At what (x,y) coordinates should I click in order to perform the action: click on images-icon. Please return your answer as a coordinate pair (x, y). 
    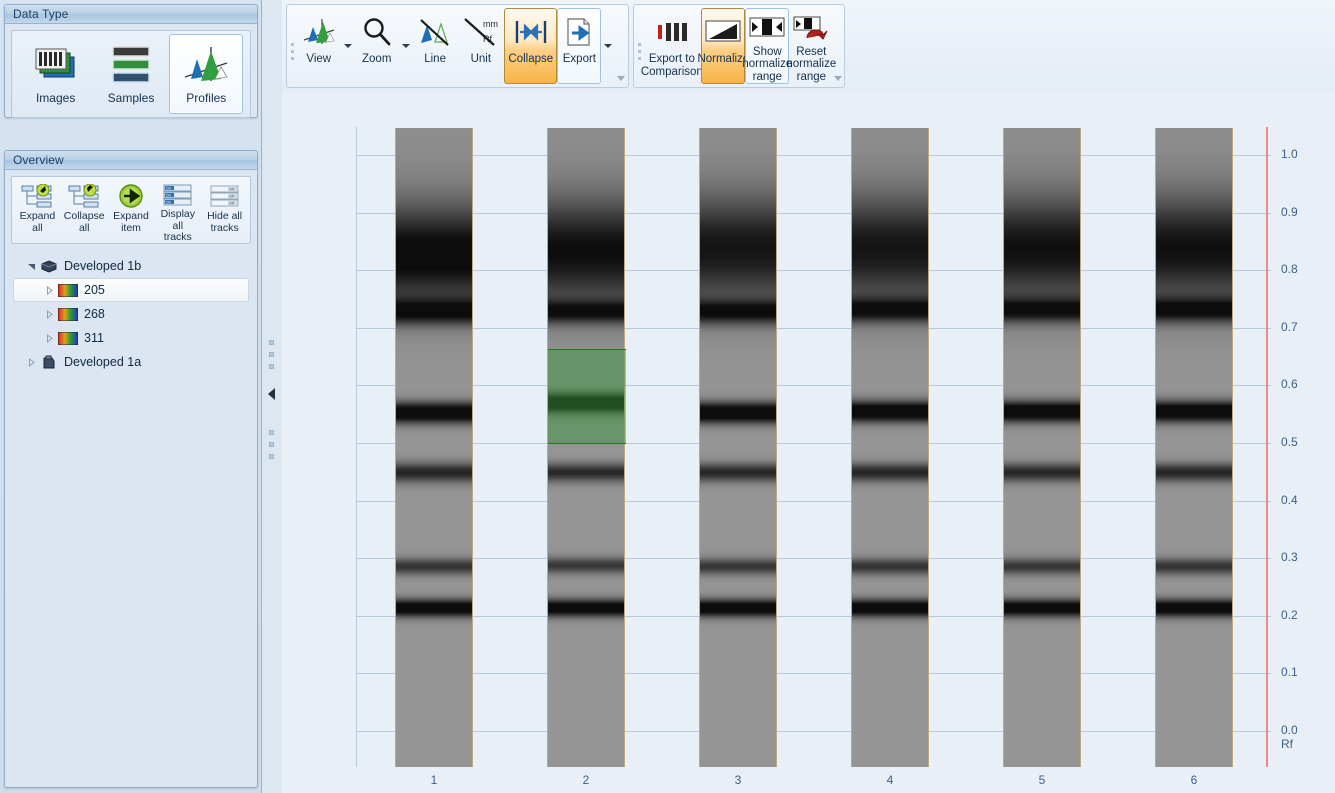
    Looking at the image, I should click on (56, 65).